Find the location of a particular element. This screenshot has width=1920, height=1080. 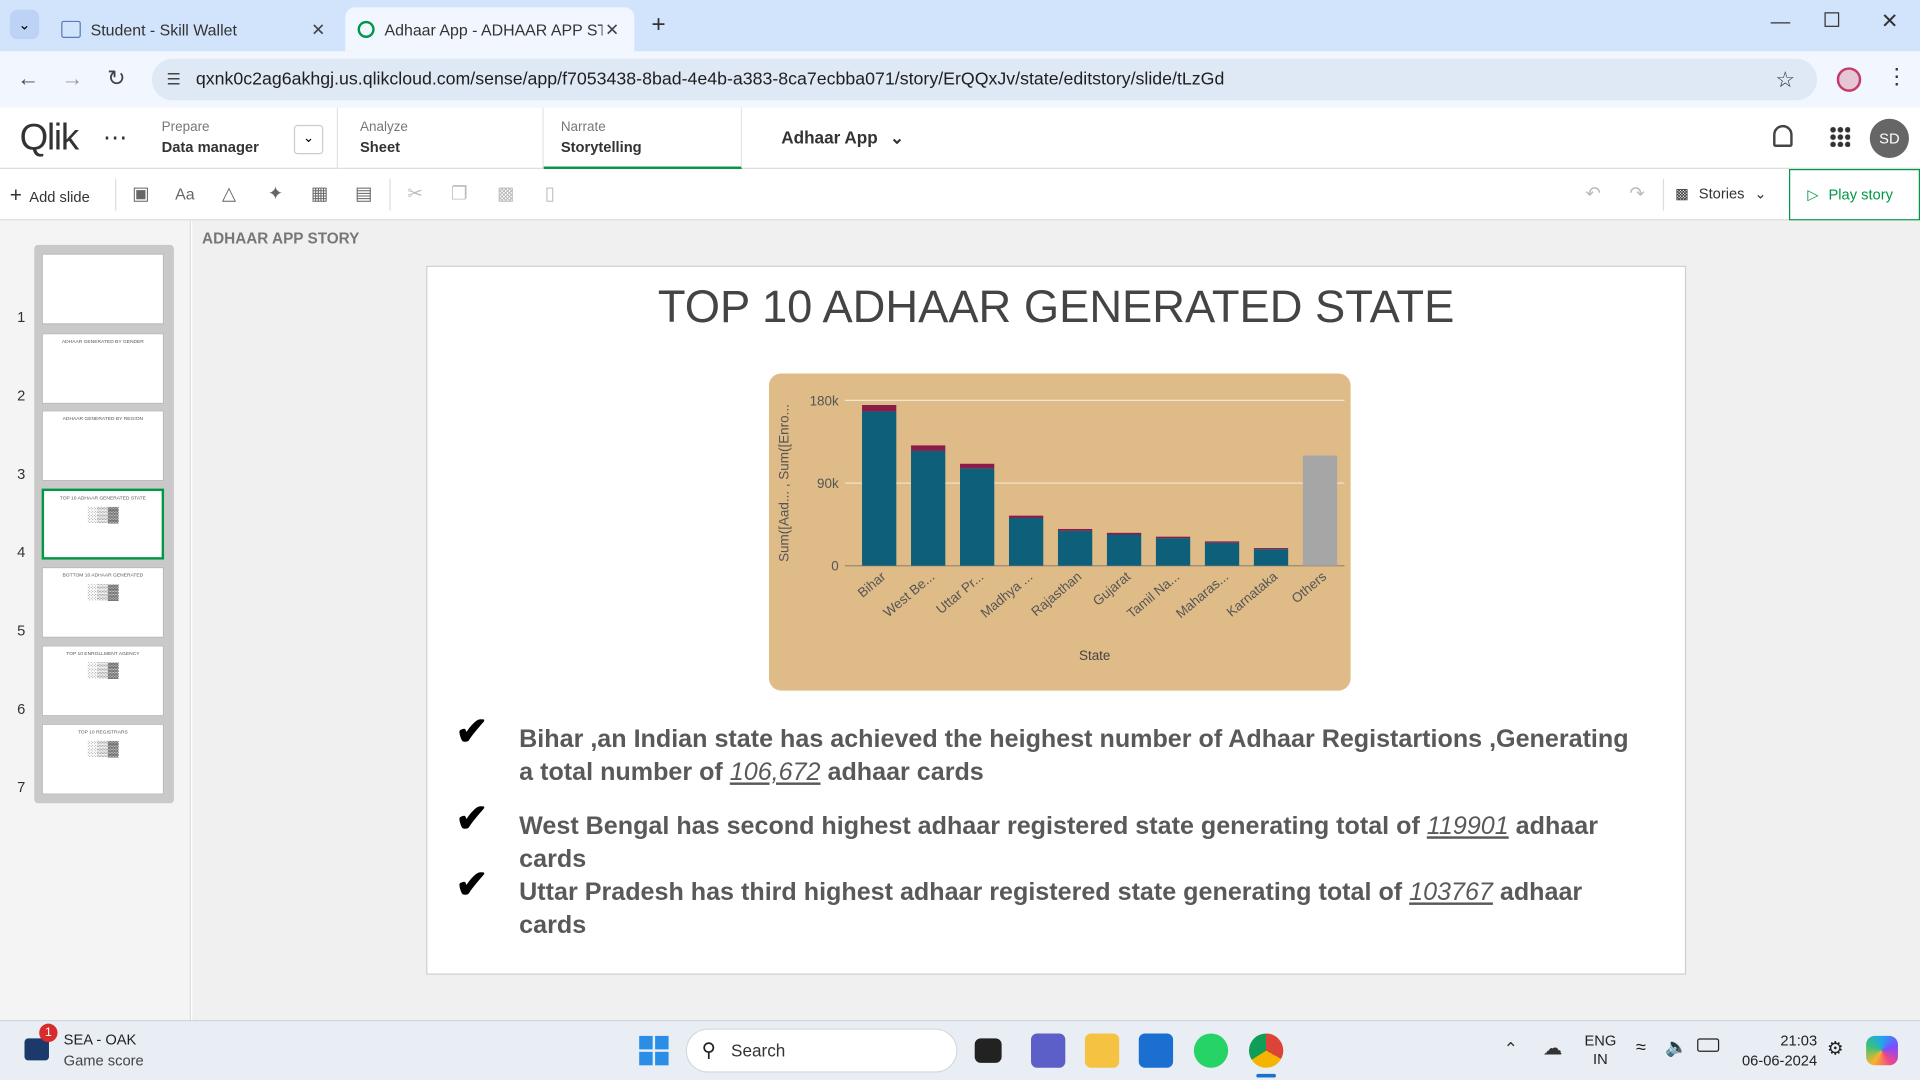

delete-icon: ▯ is located at coordinates (549, 194).